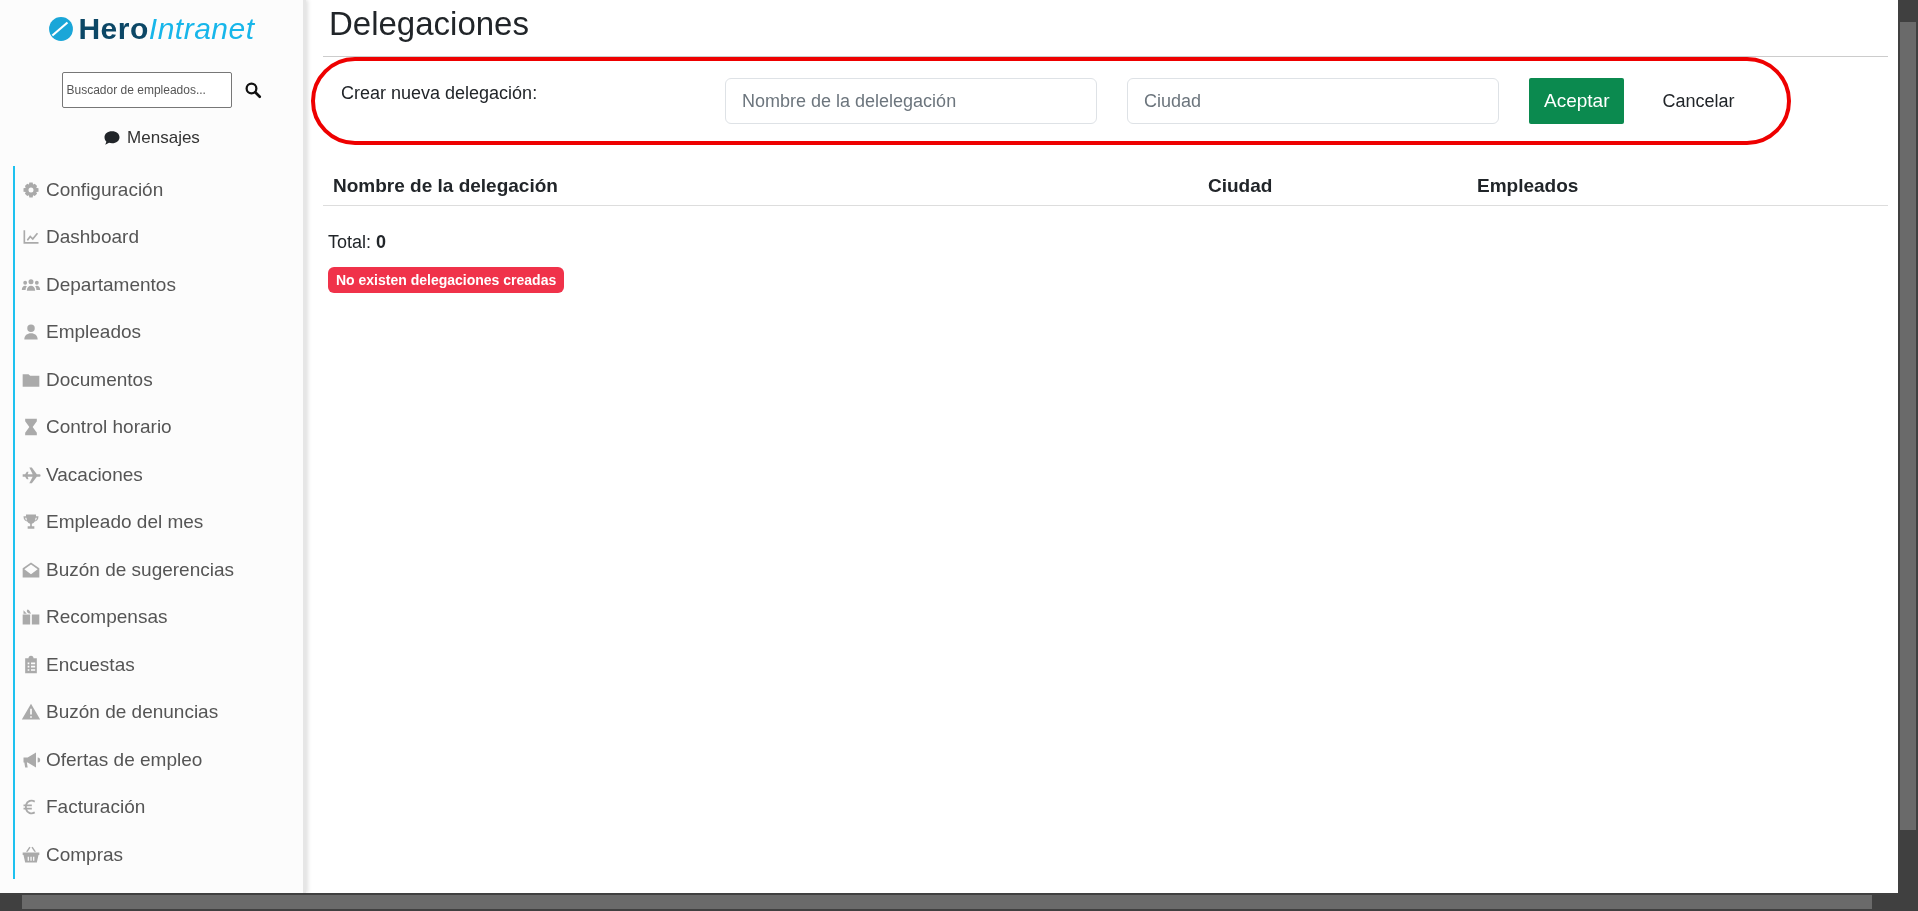 The image size is (1918, 911). What do you see at coordinates (959, 902) in the screenshot?
I see `horizontal-scrollbar` at bounding box center [959, 902].